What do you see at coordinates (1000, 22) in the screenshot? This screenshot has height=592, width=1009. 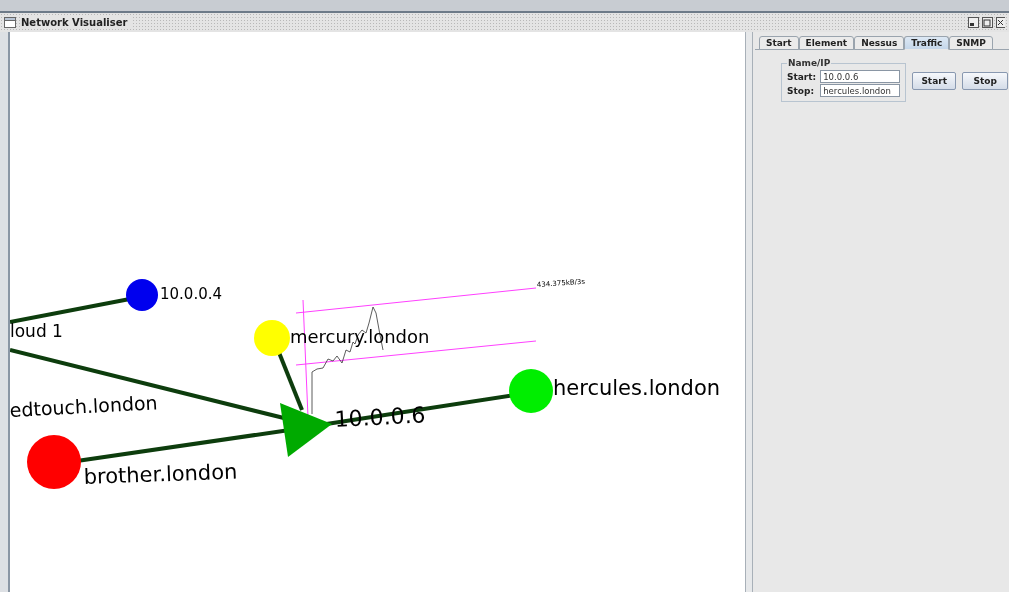 I see `close-icon` at bounding box center [1000, 22].